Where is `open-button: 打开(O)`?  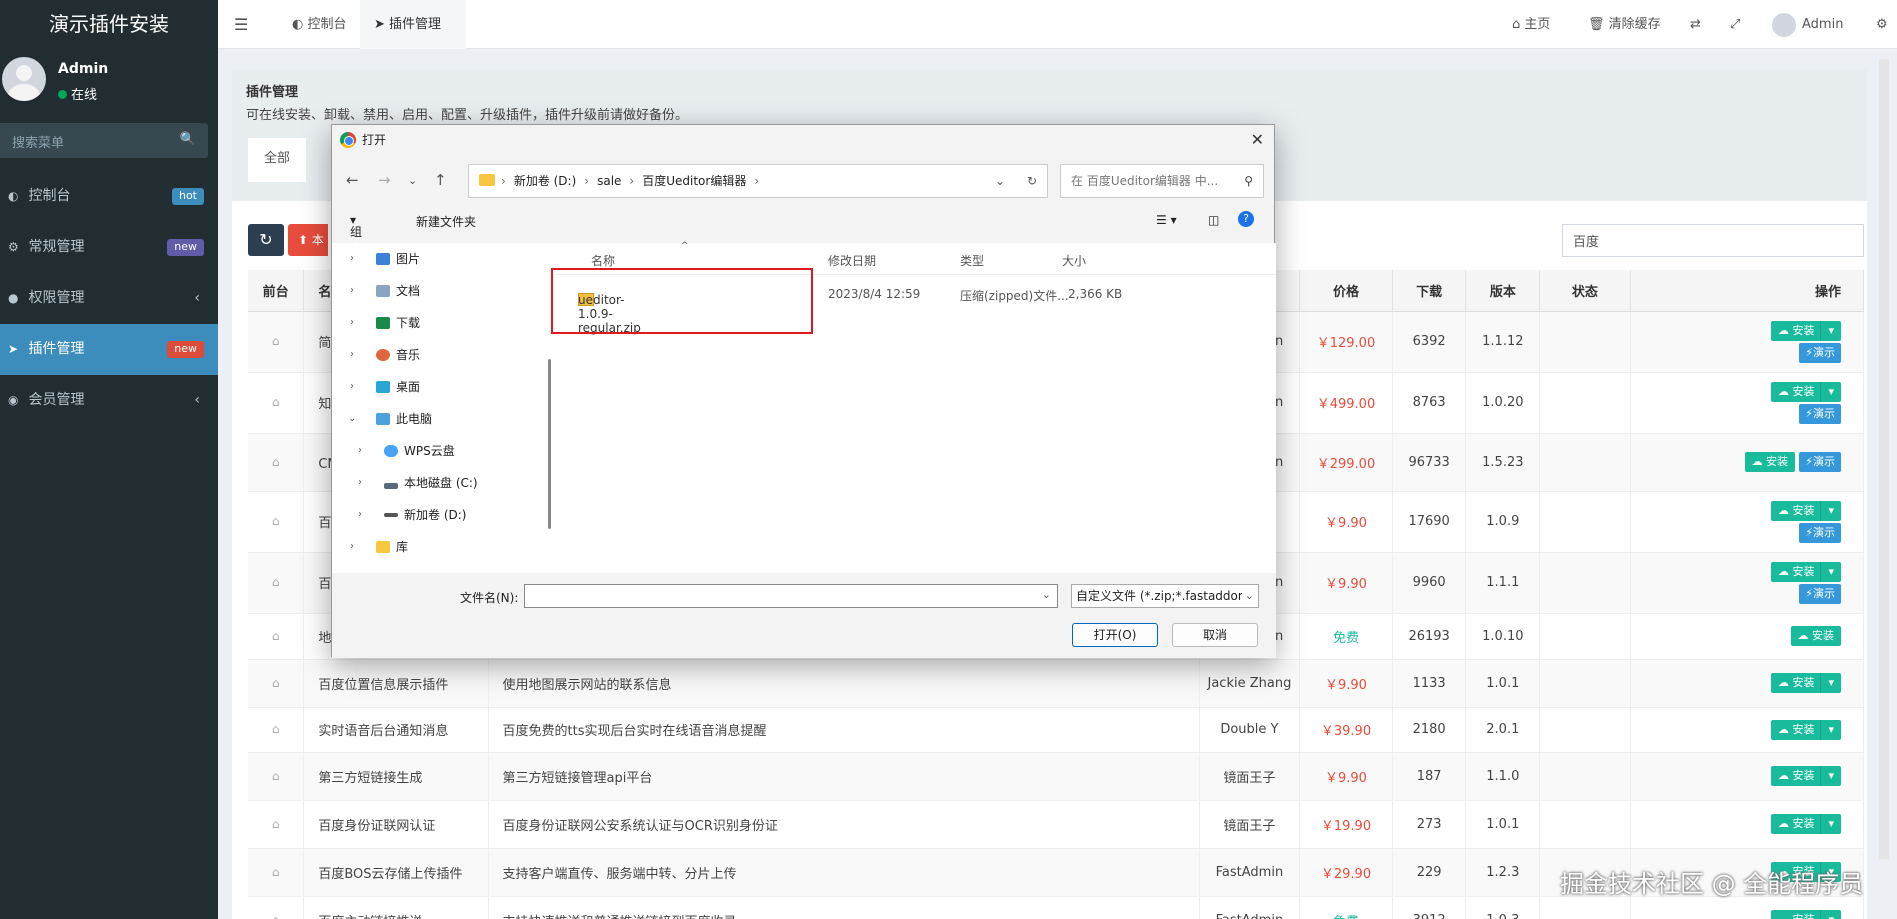 open-button: 打开(O) is located at coordinates (1115, 635).